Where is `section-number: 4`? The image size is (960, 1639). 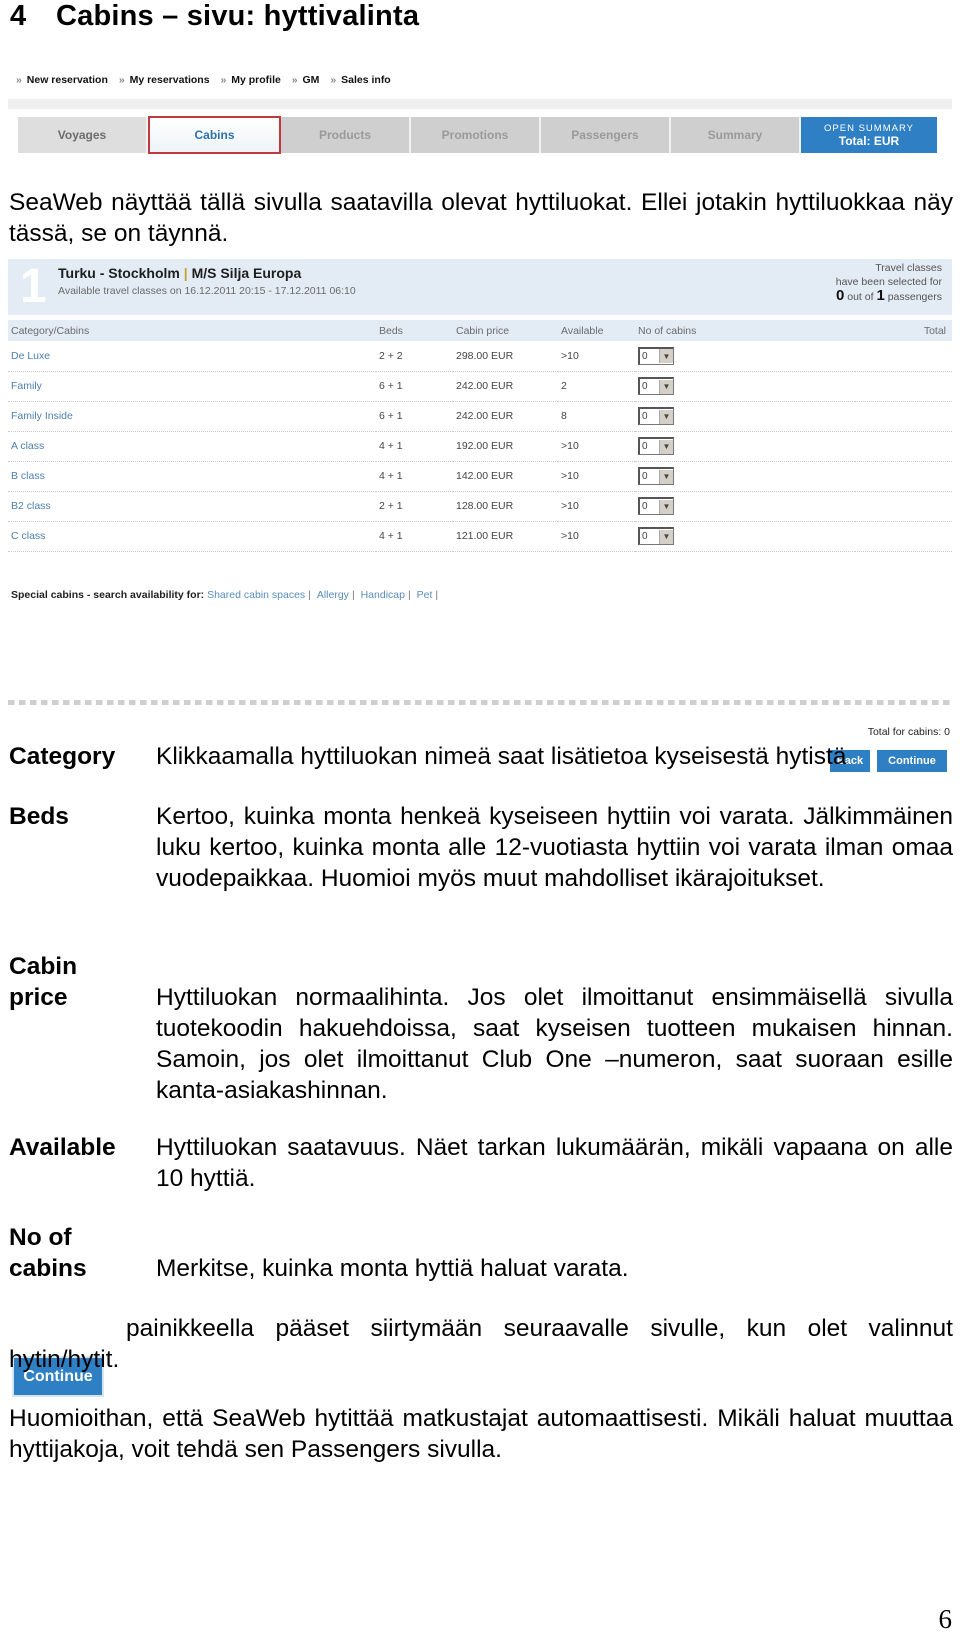
section-number: 4 is located at coordinates (18, 16).